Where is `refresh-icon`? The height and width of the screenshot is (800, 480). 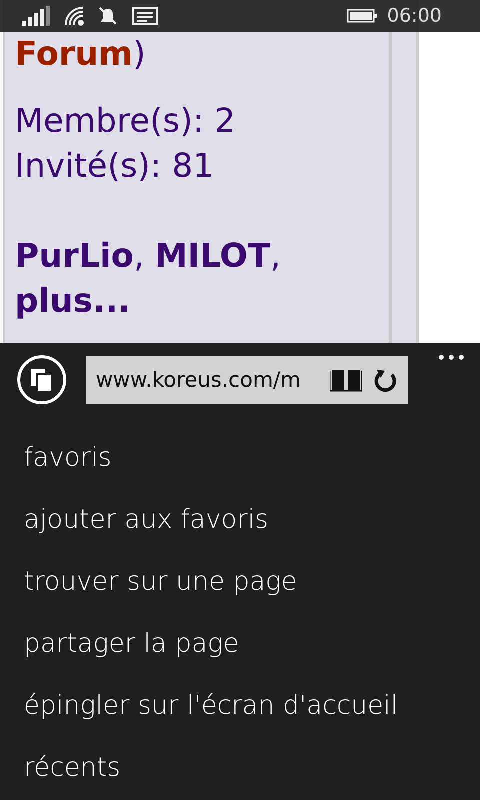
refresh-icon is located at coordinates (386, 380).